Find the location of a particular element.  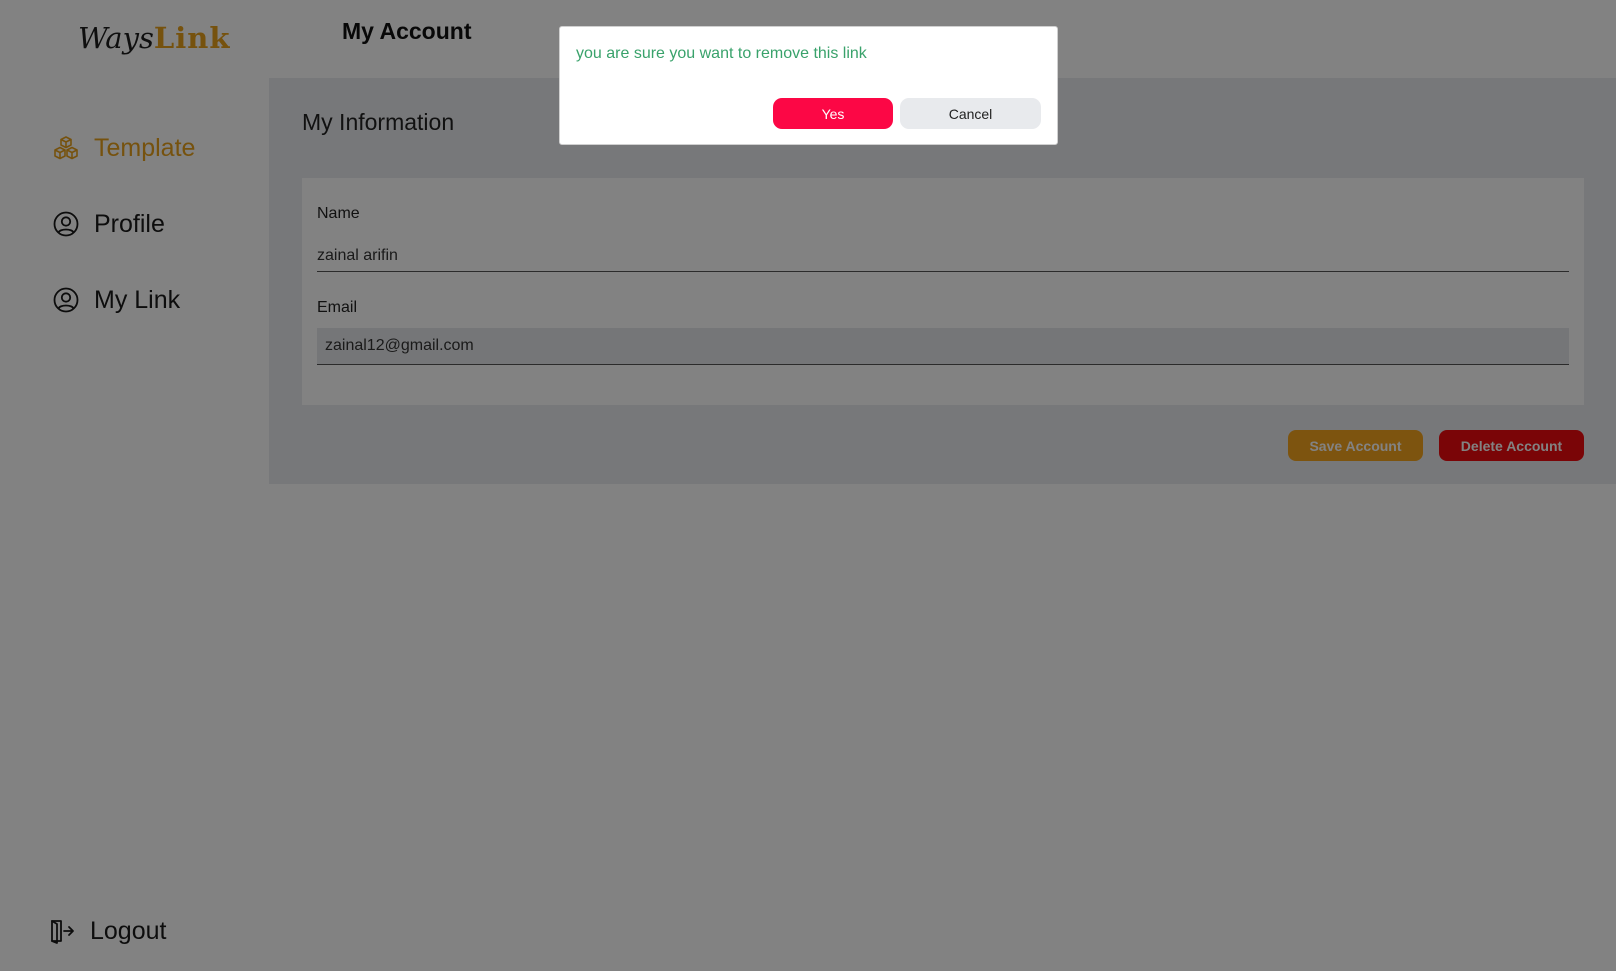

cancel-button: Cancel is located at coordinates (970, 113).